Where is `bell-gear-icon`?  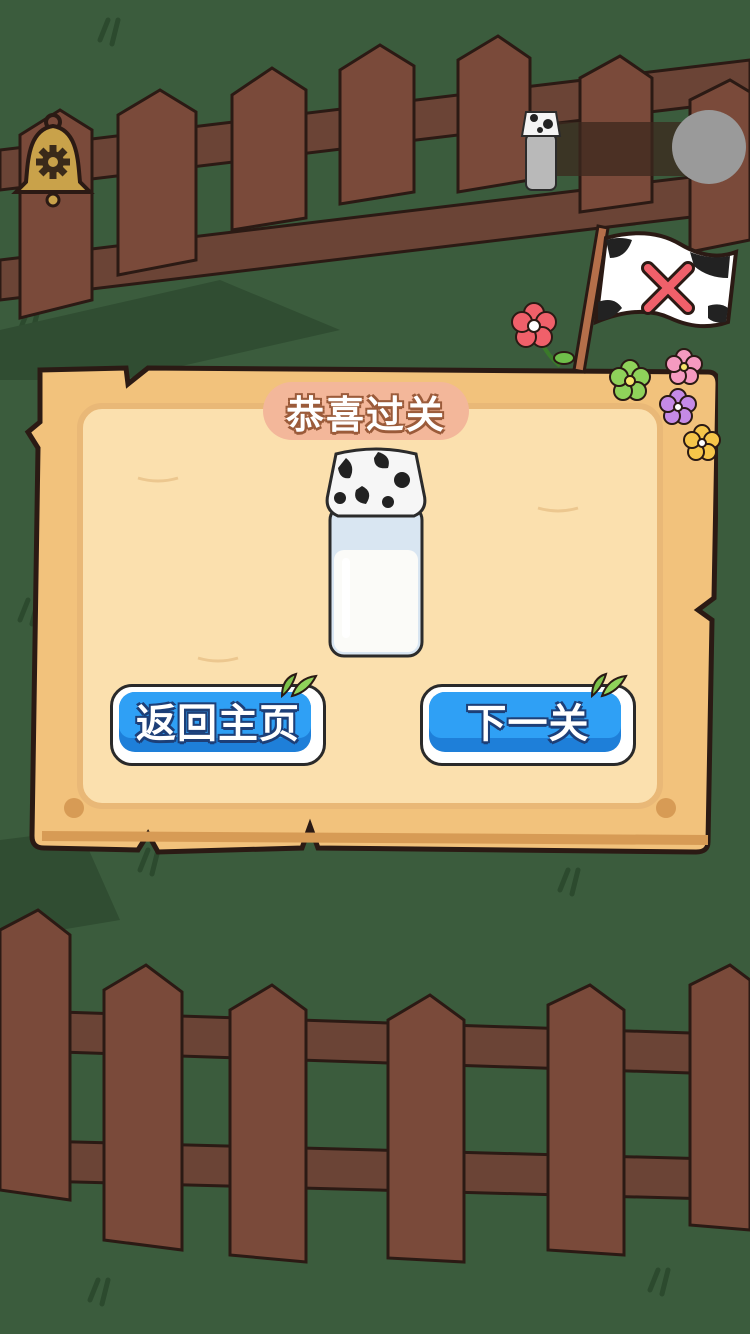 bell-gear-icon is located at coordinates (53, 160).